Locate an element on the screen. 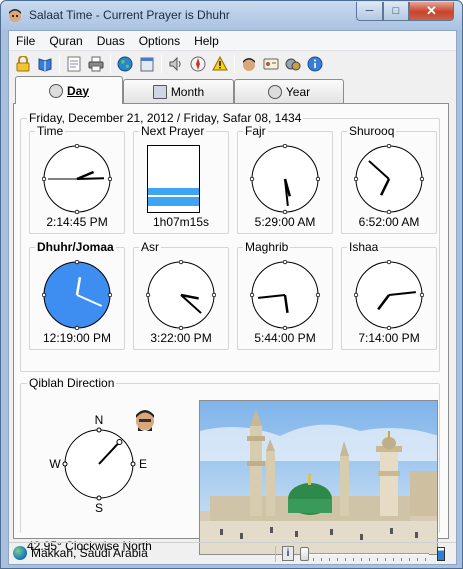 Image resolution: width=463 pixels, height=569 pixels. maghrib-clock is located at coordinates (285, 295).